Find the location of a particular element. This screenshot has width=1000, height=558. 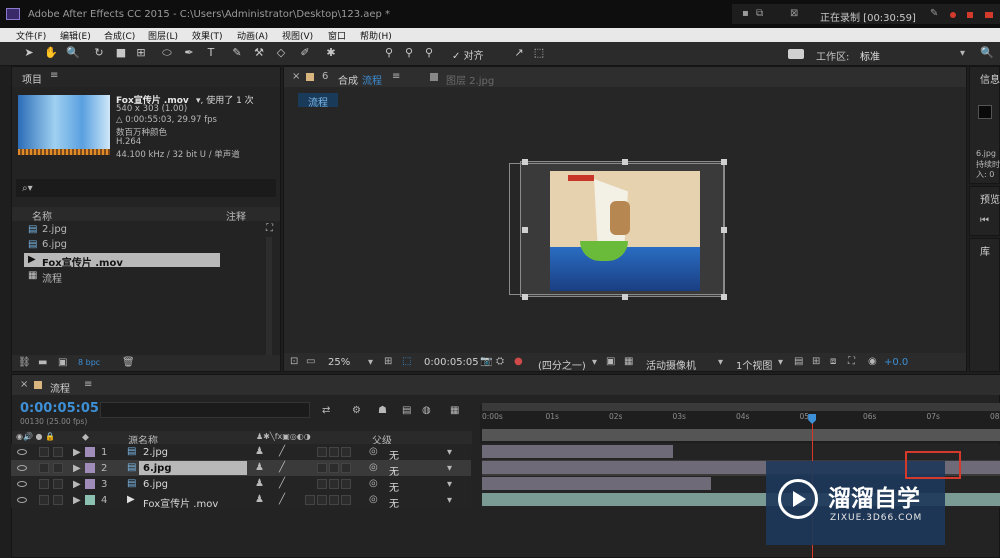

monitor-icon: ▭ is located at coordinates (310, 361).